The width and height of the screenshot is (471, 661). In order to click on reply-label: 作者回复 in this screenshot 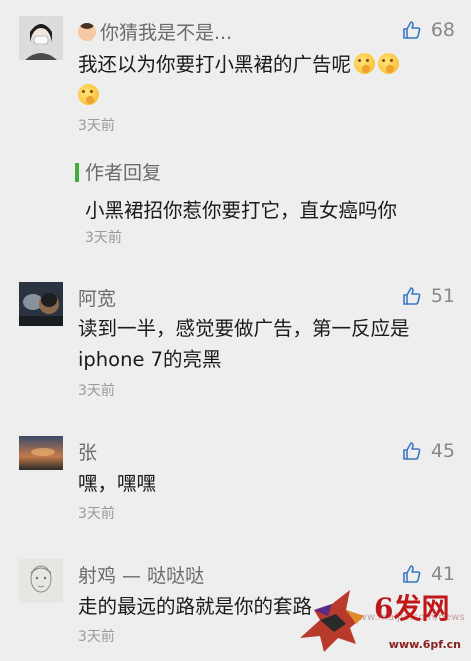, I will do `click(123, 173)`.